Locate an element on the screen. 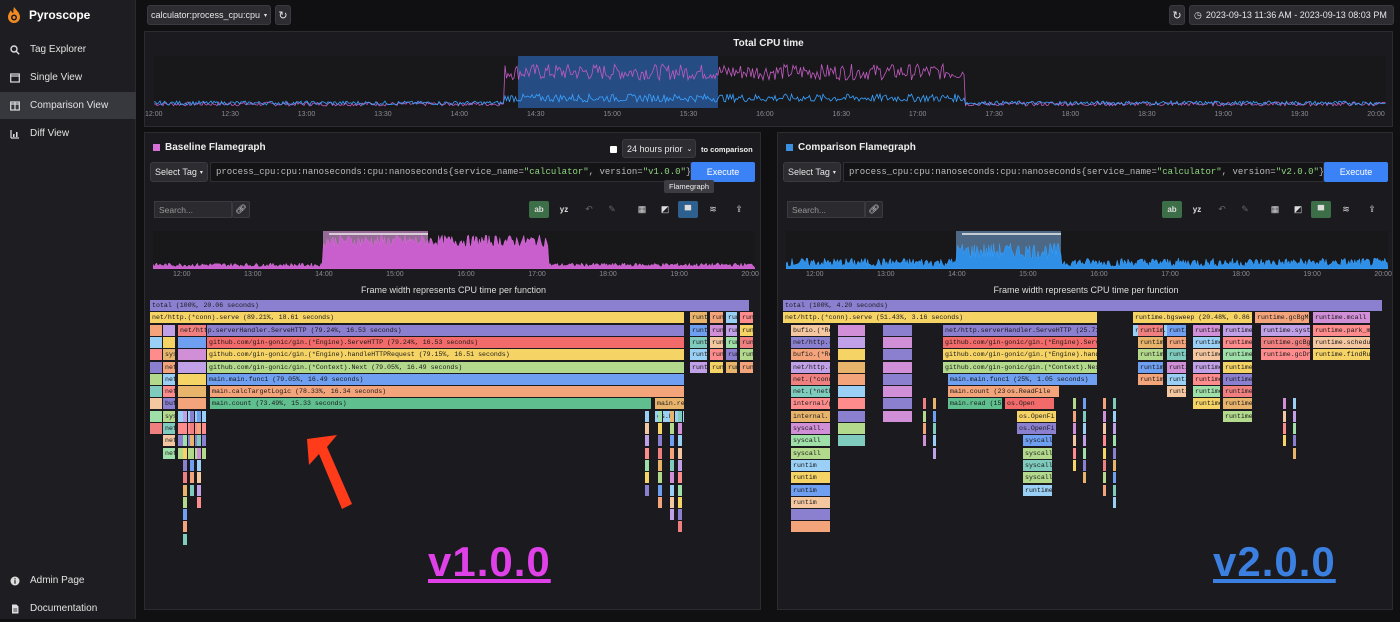 The image size is (1400, 622). app-logo: Pyroscope is located at coordinates (48, 15).